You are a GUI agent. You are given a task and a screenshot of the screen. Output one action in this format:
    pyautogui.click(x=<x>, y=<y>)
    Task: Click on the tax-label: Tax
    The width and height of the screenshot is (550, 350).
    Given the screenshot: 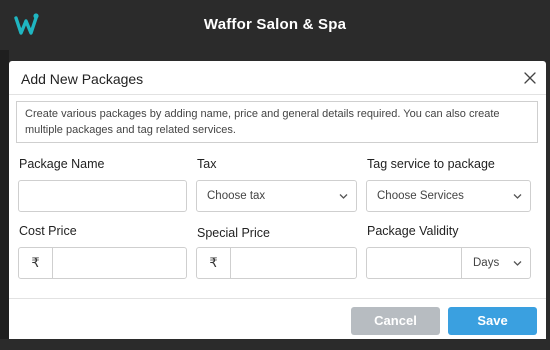 What is the action you would take?
    pyautogui.click(x=207, y=164)
    